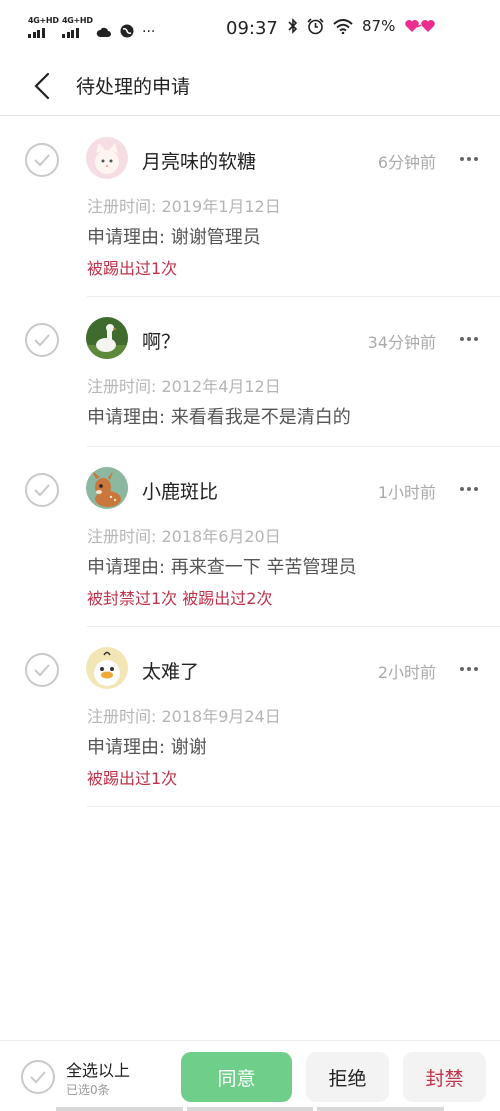  What do you see at coordinates (222, 567) in the screenshot?
I see `request-reason: 申请理由: 再来查一下 辛苦管理员` at bounding box center [222, 567].